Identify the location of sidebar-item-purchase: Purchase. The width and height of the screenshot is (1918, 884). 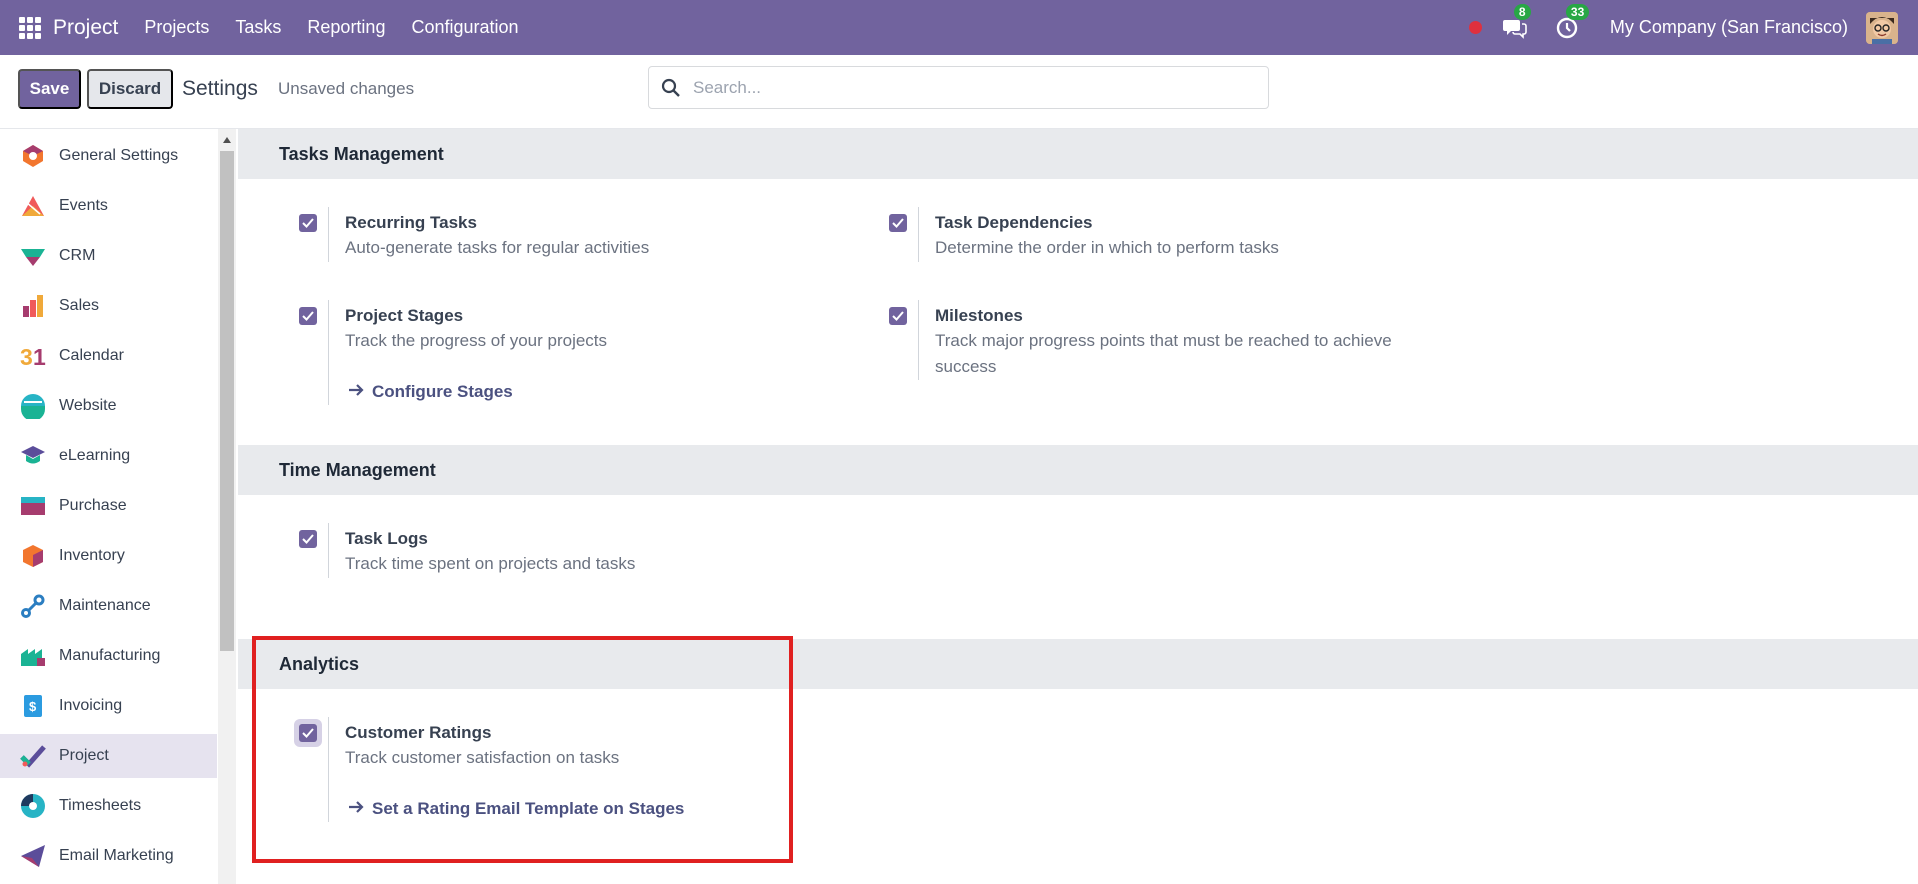
(108, 506).